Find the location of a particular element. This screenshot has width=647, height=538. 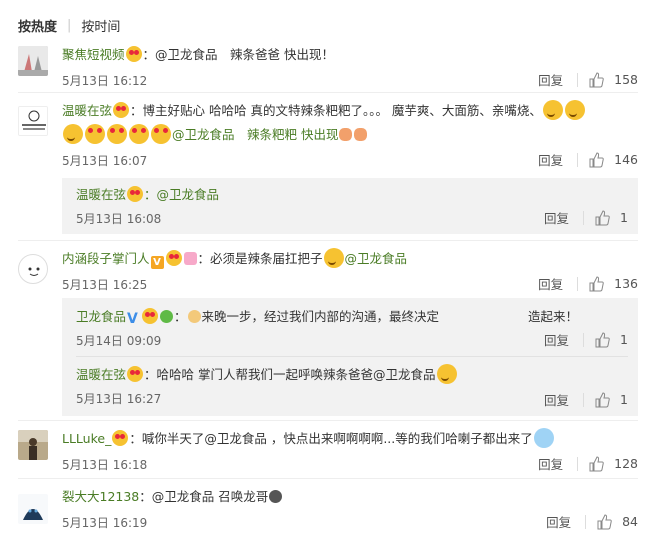

comment-text: ：@卫龙食品 辣条爸爸 快出现！ is located at coordinates (238, 54).